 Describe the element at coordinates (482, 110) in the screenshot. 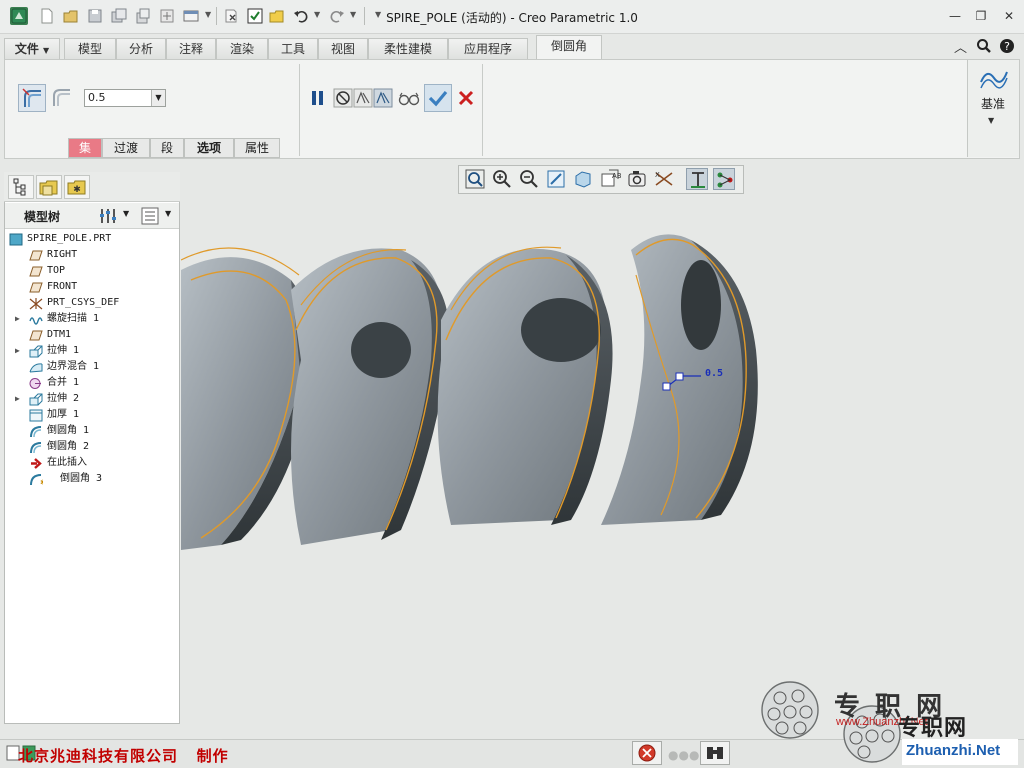

I see `ribbon-divider` at that location.